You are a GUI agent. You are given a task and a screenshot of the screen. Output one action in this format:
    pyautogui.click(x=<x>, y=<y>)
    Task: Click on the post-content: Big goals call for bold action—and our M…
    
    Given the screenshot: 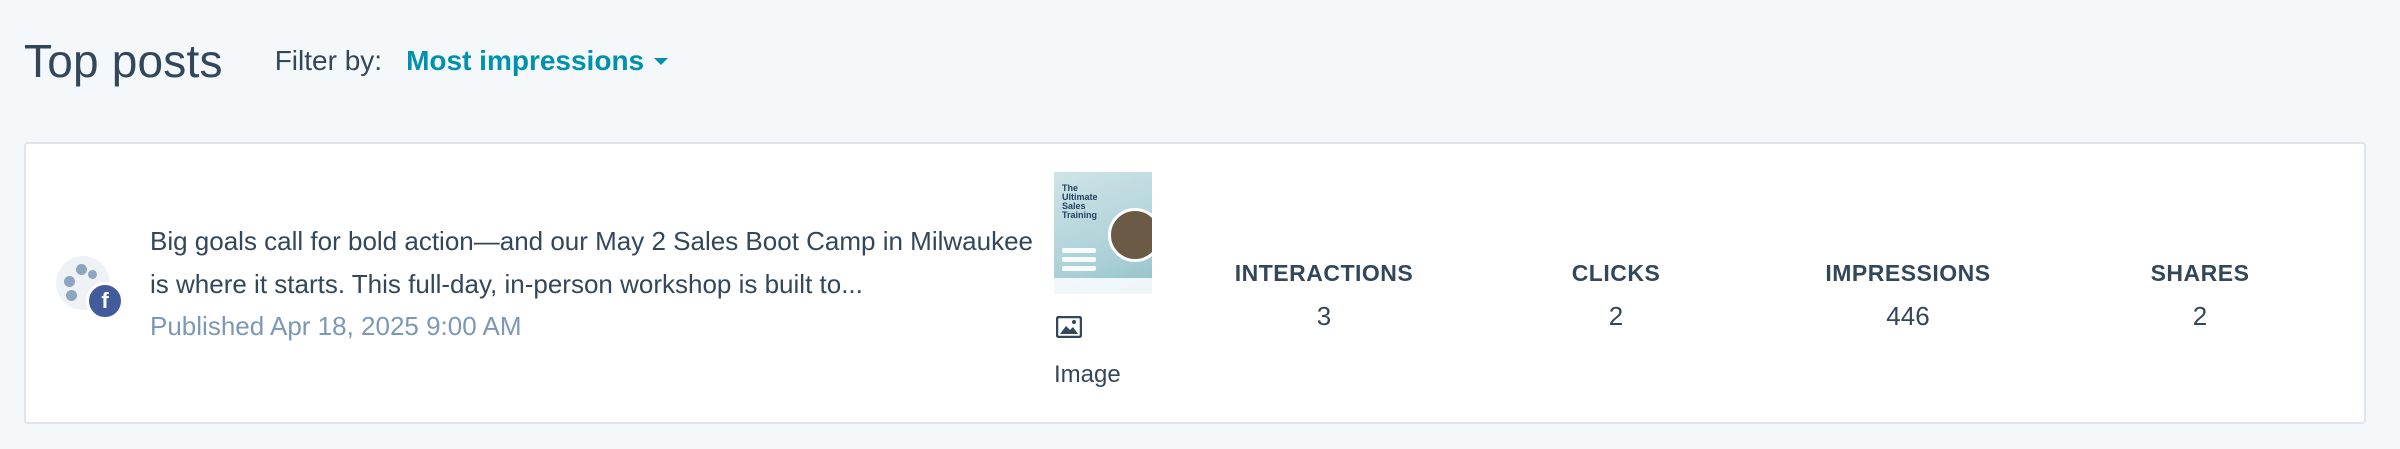 What is the action you would take?
    pyautogui.click(x=600, y=283)
    